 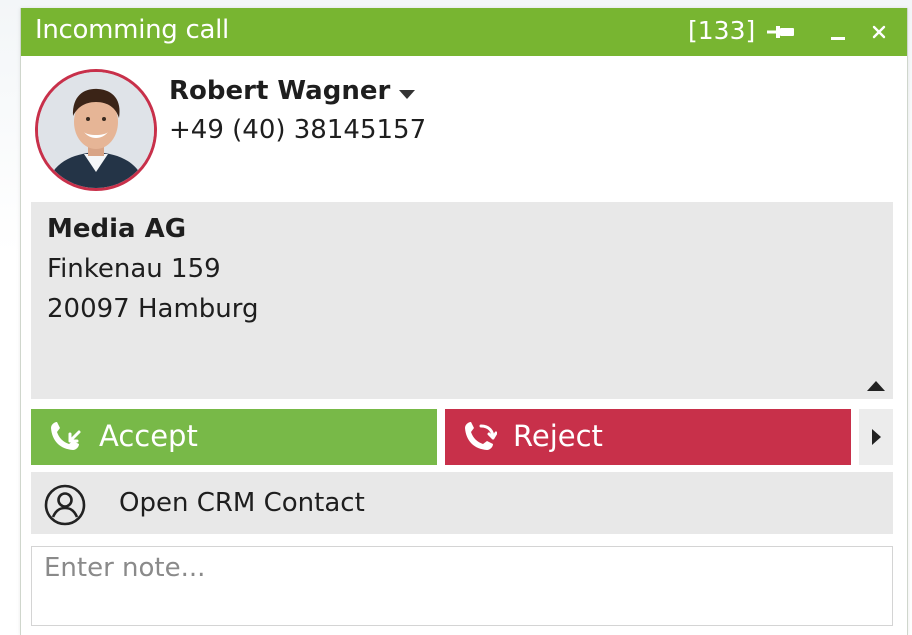 I want to click on contact-phone: +49 (40) 38145157, so click(x=298, y=130).